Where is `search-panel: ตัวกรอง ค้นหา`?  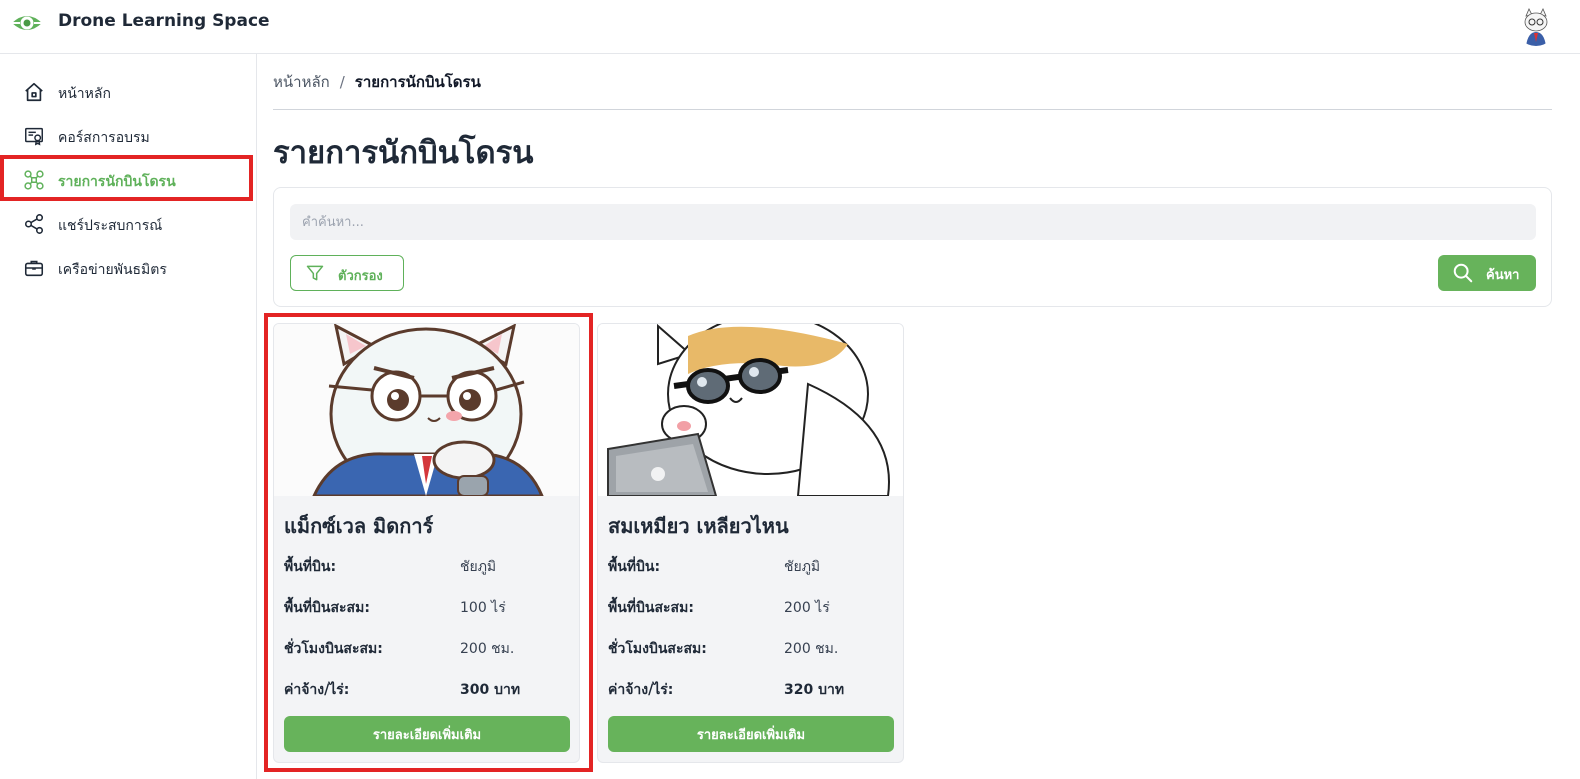
search-panel: ตัวกรอง ค้นหา is located at coordinates (912, 247).